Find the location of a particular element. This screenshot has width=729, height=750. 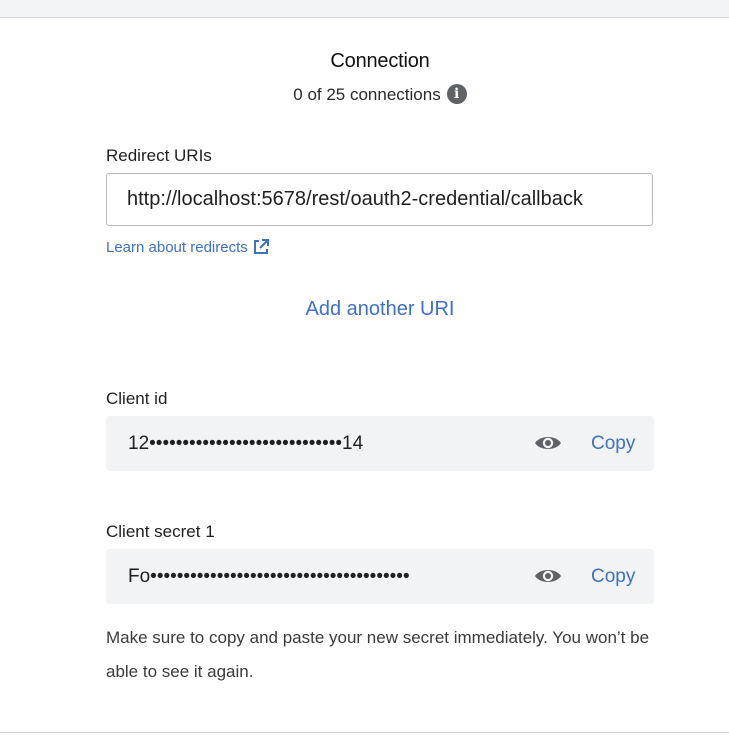

connection-count-row: 0 of 25 connections i is located at coordinates (364, 94).